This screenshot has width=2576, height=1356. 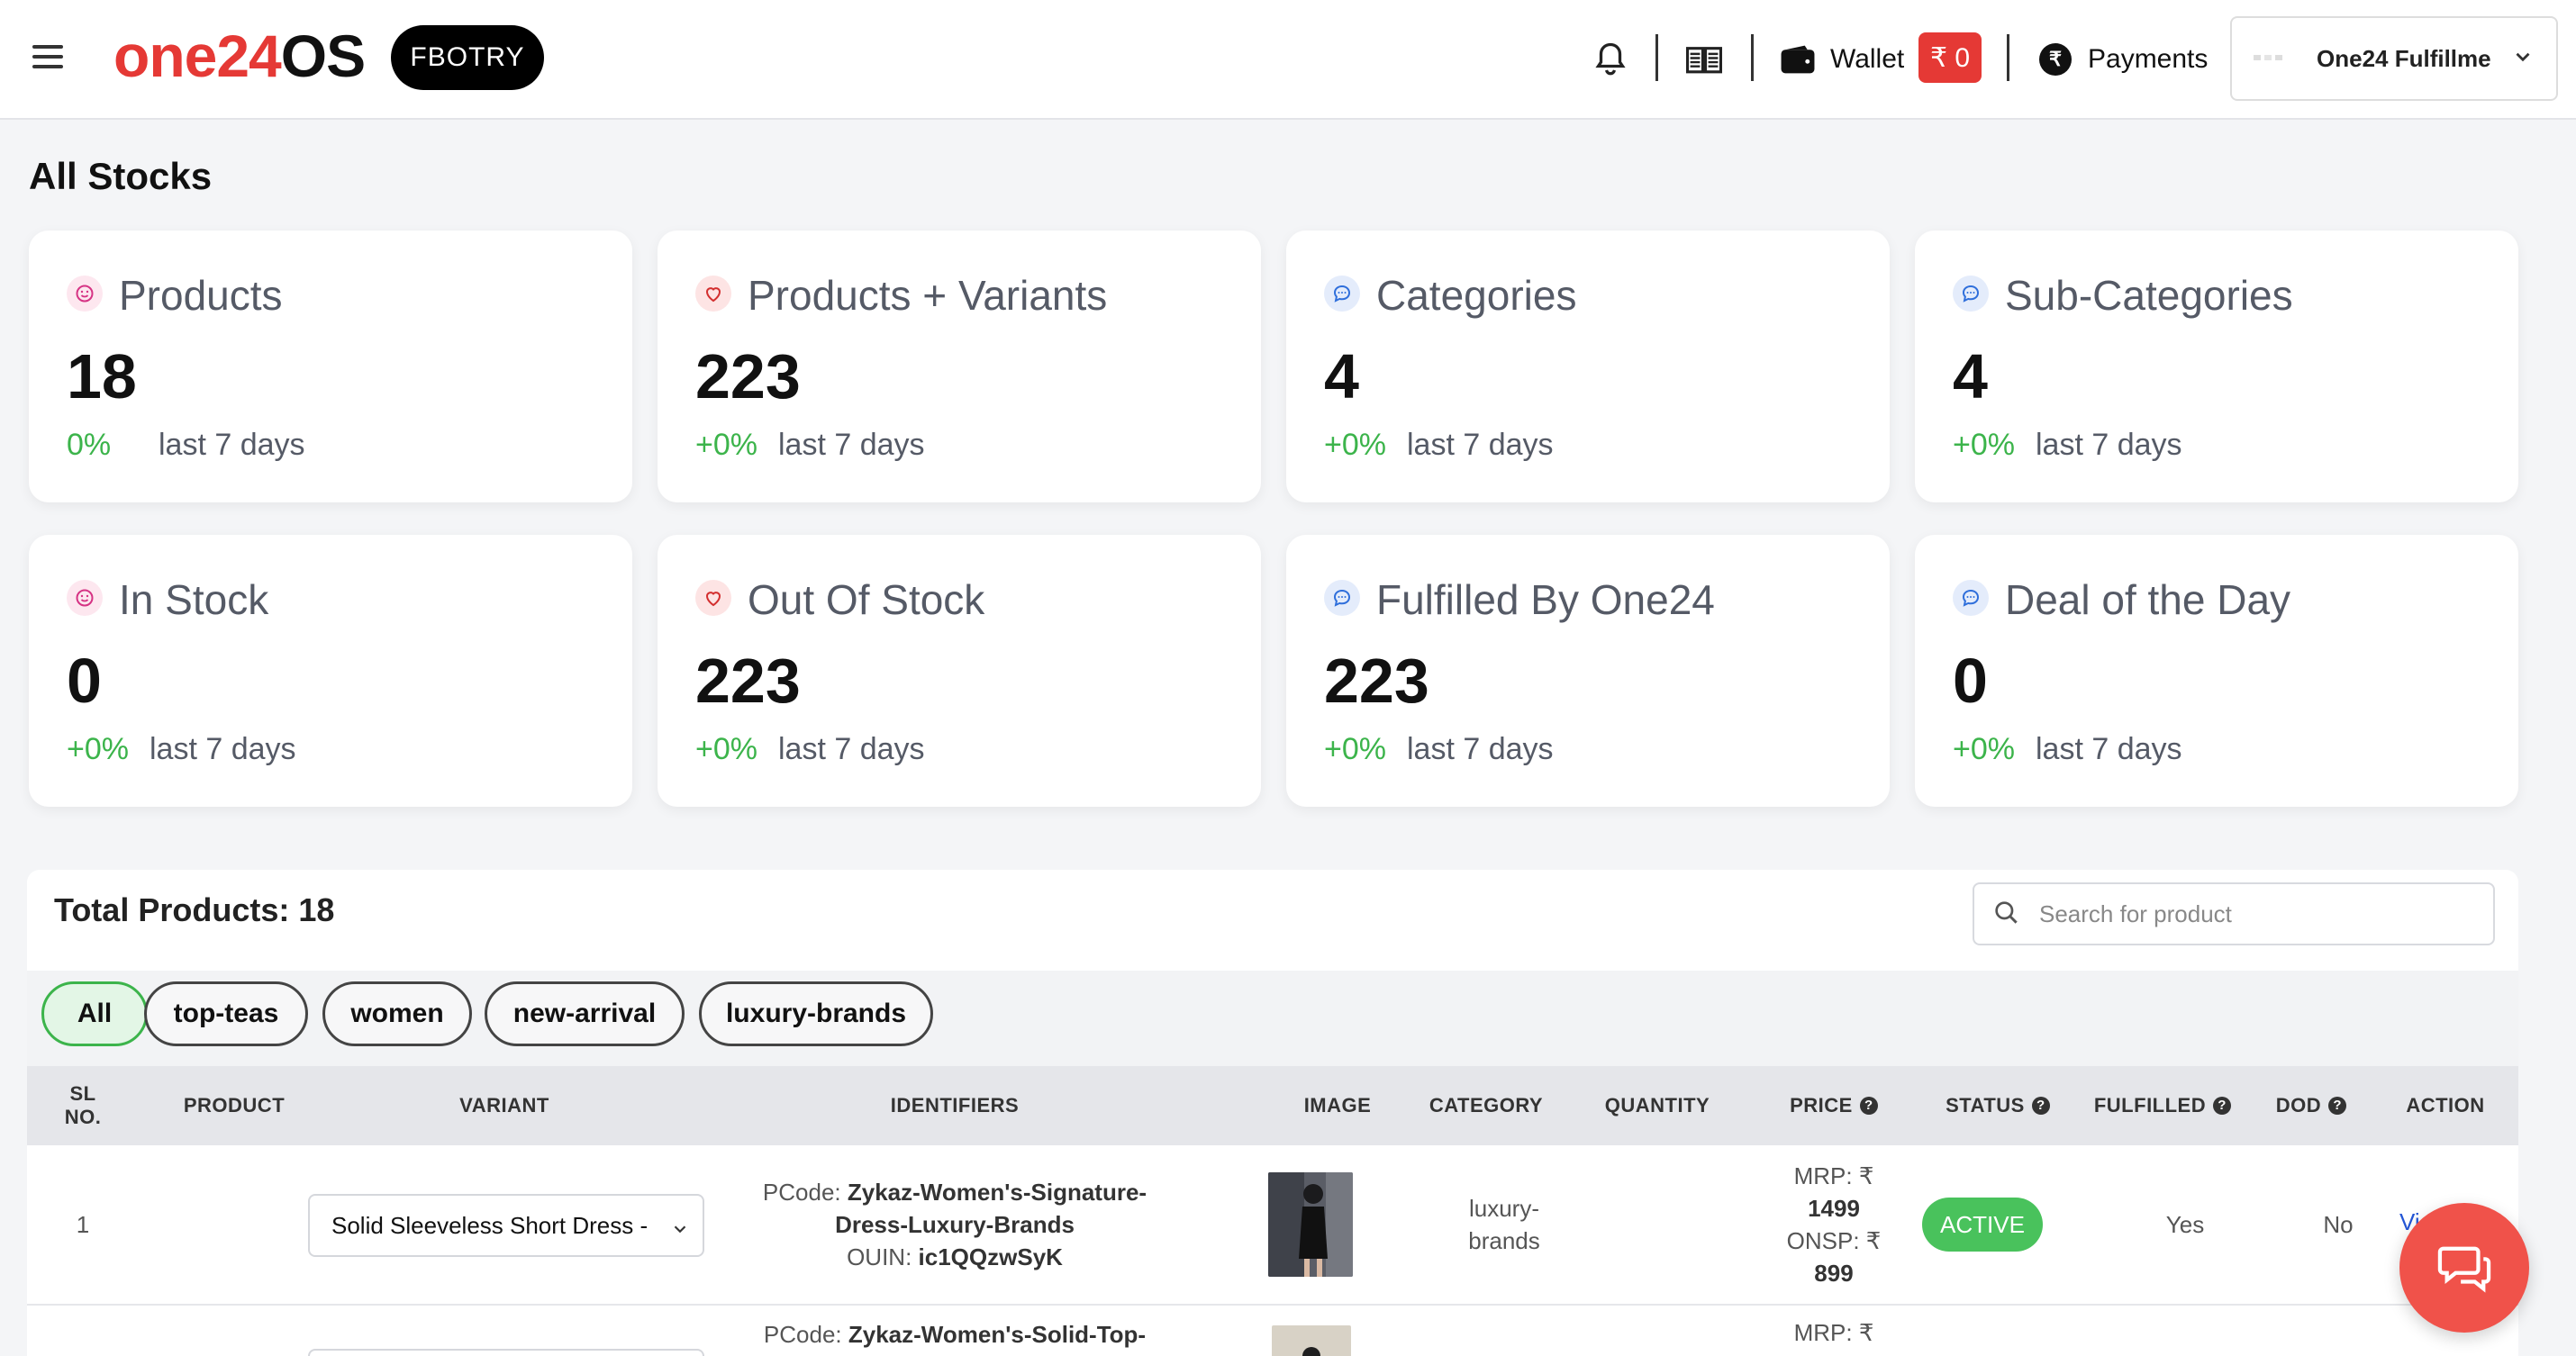 I want to click on pcode-line-2: Dress-Luxury-Brands, so click(x=955, y=1224).